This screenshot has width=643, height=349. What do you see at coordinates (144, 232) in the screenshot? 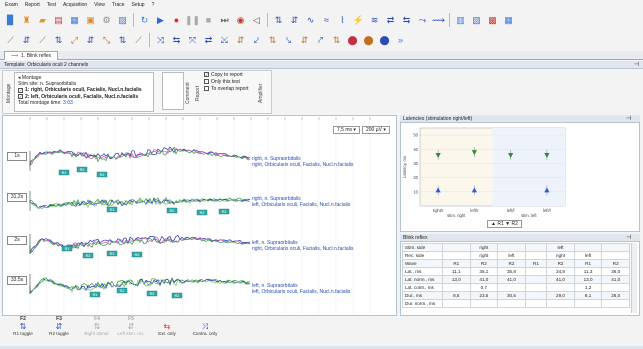
I see `markers-group: R1 R2 R2 R1 R2 R2 R2 R2 R2 R1 R2 R2 R2 R1 R2` at bounding box center [144, 232].